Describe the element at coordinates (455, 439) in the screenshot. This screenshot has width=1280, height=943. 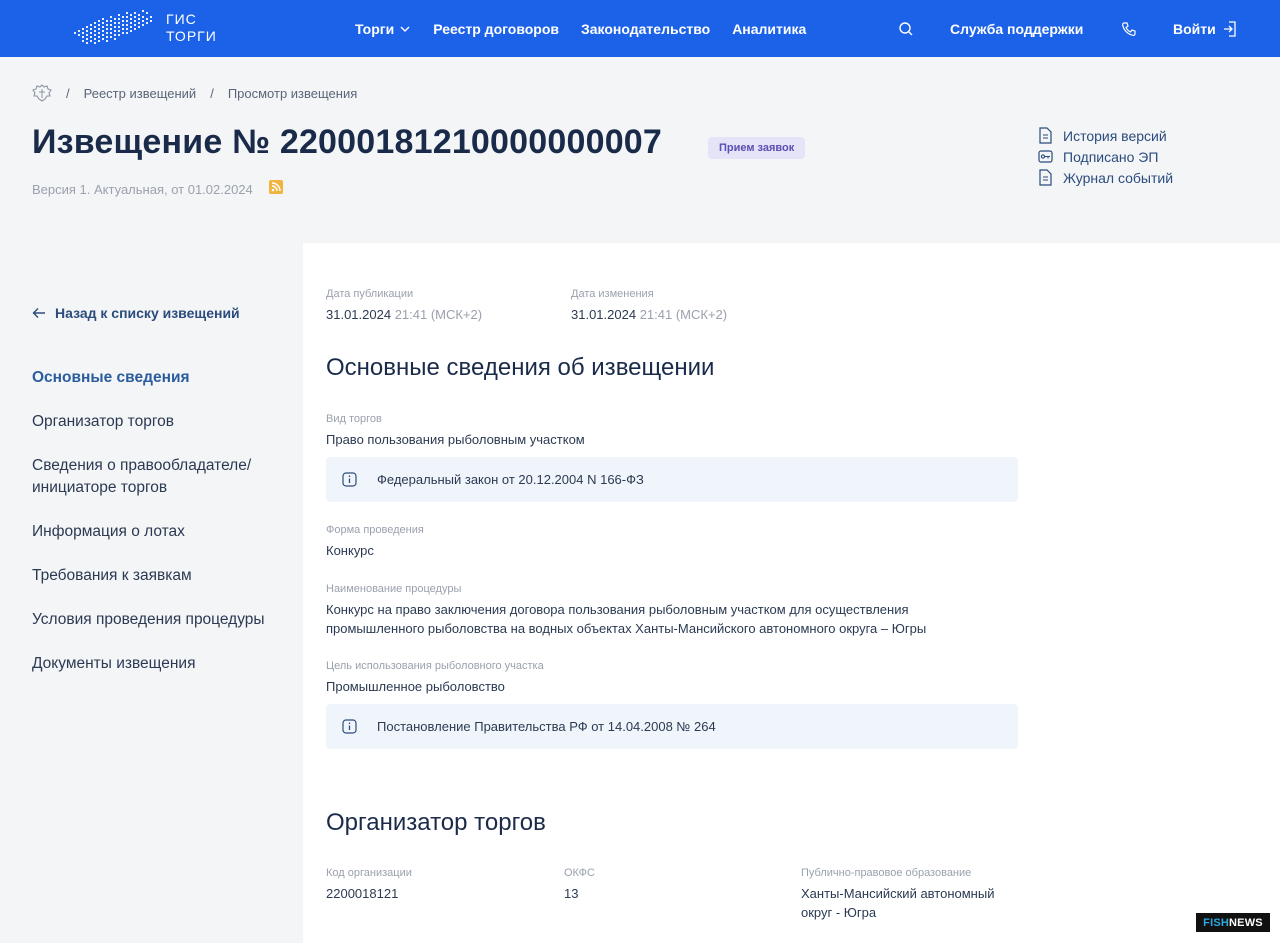
I see `type-value: Право пользования рыболовным участком` at that location.